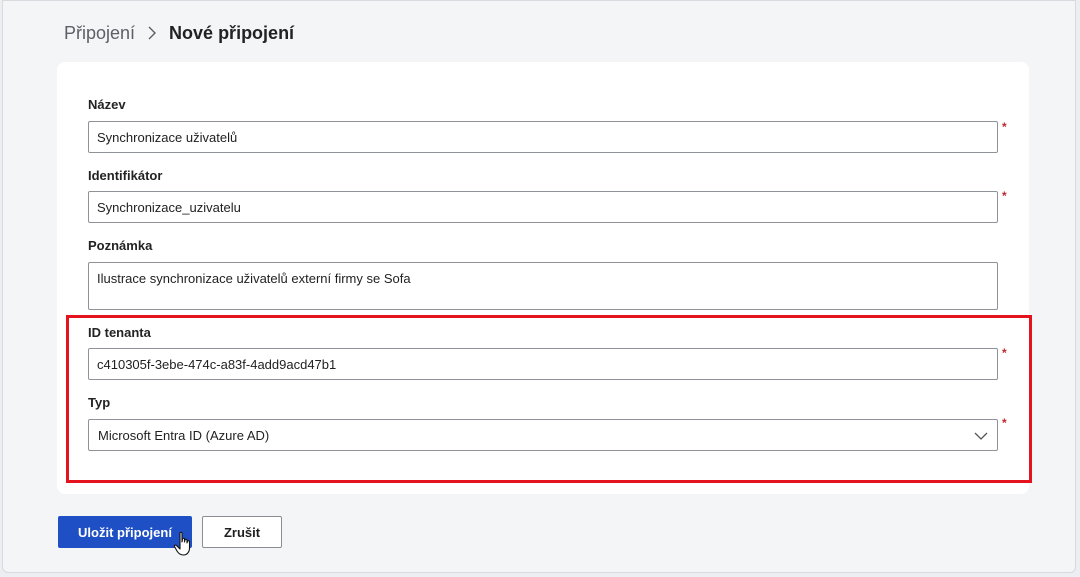  I want to click on breadcrumb: Připojení Nové připojení, so click(179, 33).